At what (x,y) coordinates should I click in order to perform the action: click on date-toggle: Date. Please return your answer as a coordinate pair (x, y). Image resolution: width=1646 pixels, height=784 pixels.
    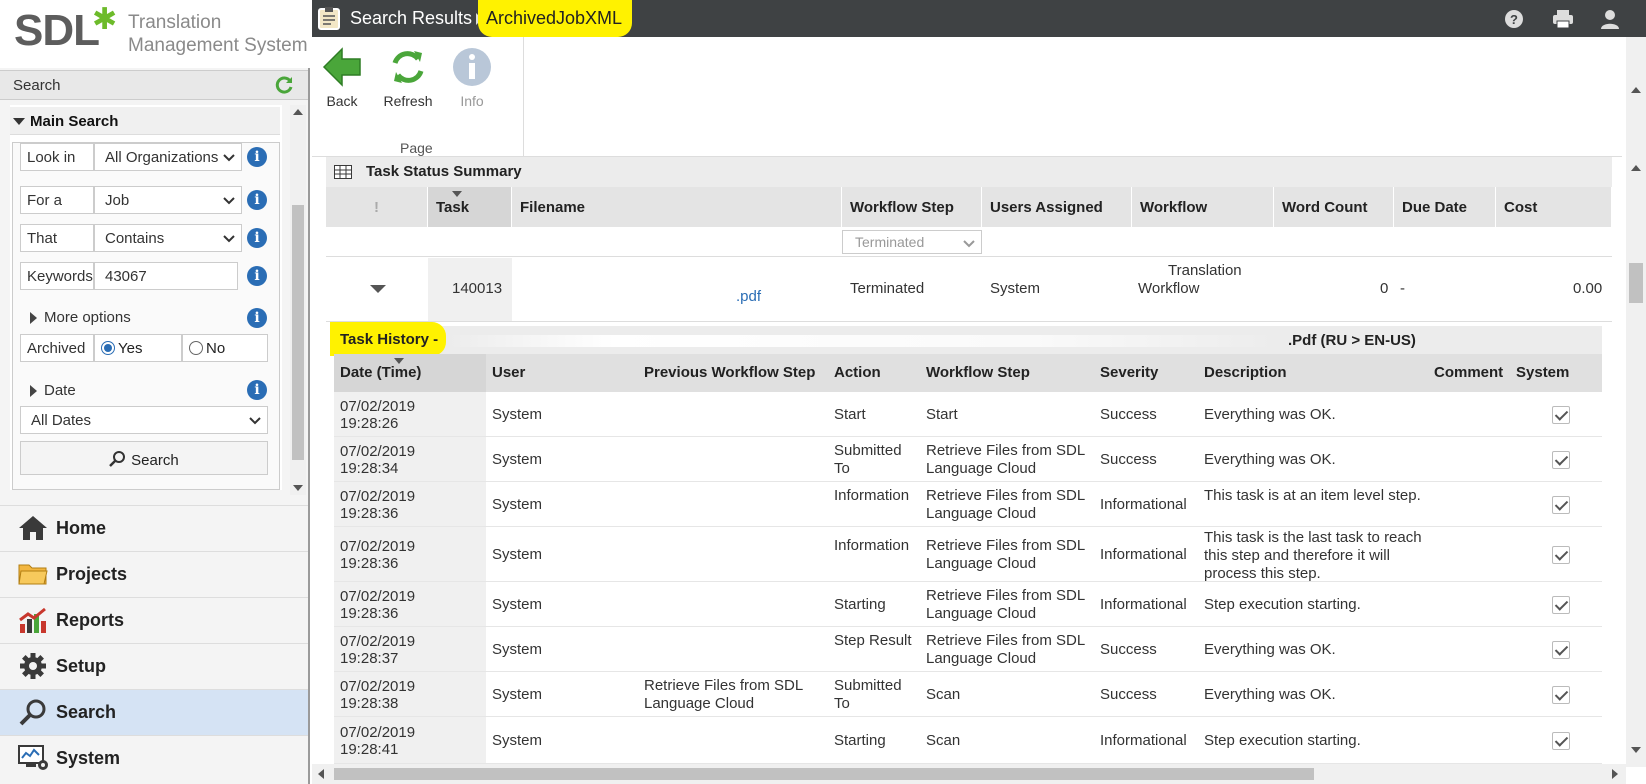
    Looking at the image, I should click on (60, 390).